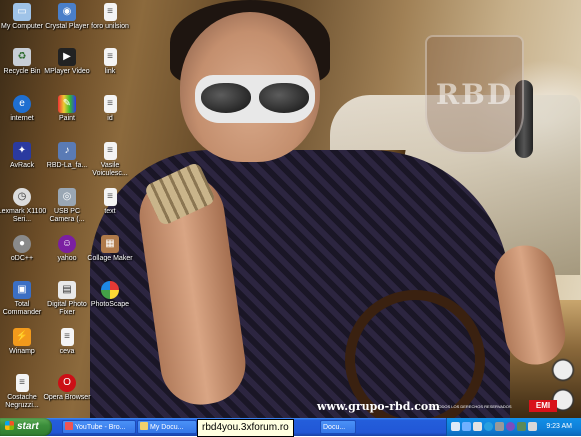 The height and width of the screenshot is (437, 581). Describe the element at coordinates (415, 354) in the screenshot. I see `steering-wheel` at that location.